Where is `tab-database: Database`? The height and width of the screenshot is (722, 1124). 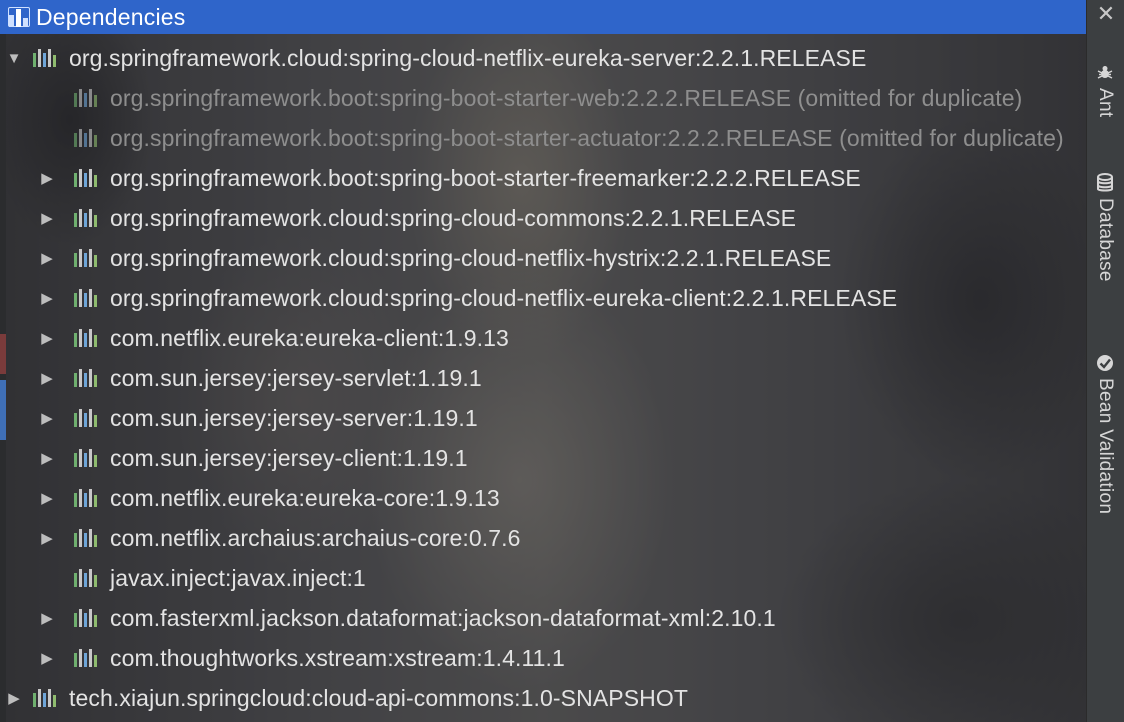 tab-database: Database is located at coordinates (1105, 227).